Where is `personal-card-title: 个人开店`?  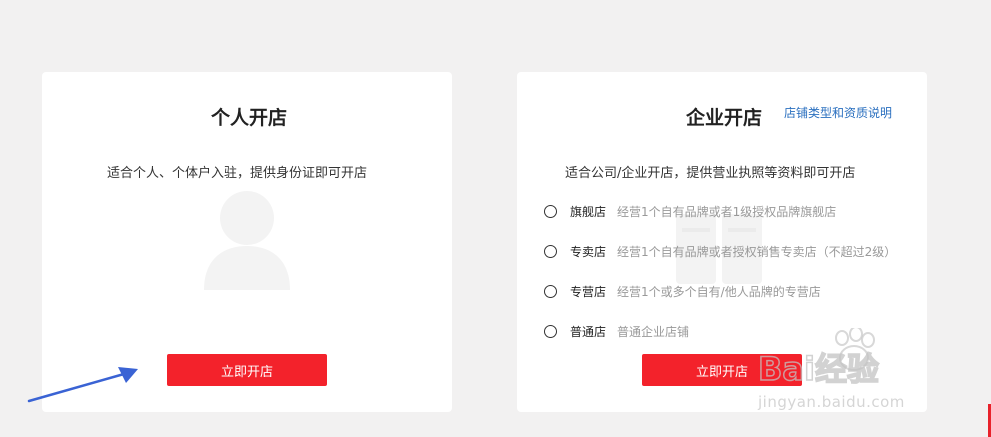
personal-card-title: 个人开店 is located at coordinates (249, 118).